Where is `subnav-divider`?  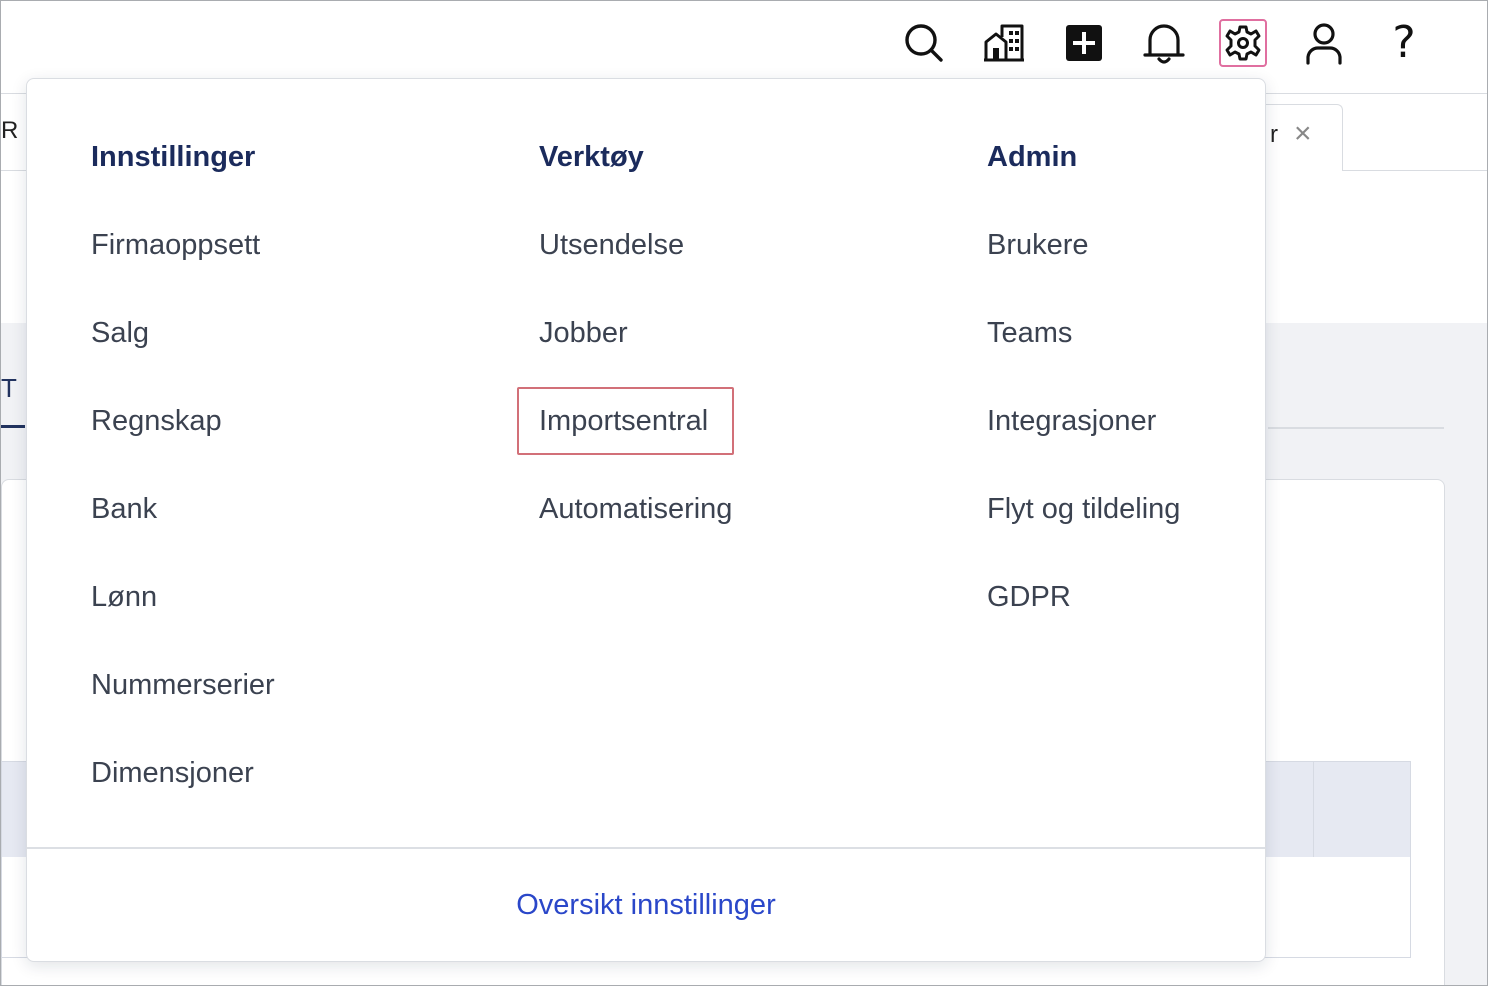 subnav-divider is located at coordinates (1356, 428).